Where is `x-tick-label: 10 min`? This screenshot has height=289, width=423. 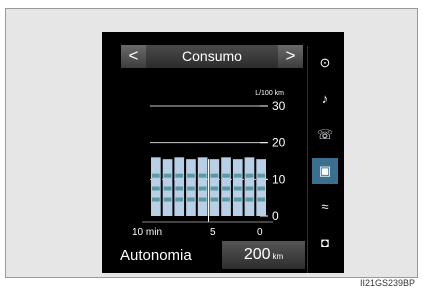 x-tick-label: 10 min is located at coordinates (147, 232).